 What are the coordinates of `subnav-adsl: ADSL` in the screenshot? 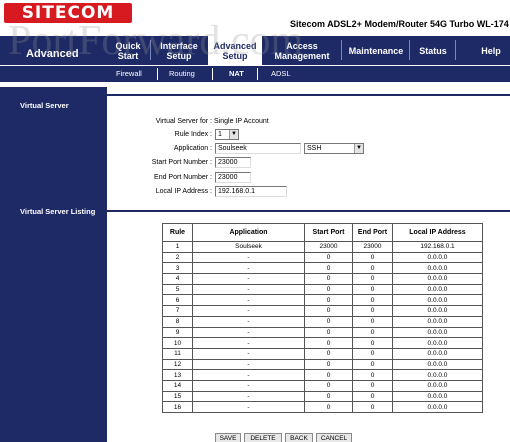 It's located at (281, 74).